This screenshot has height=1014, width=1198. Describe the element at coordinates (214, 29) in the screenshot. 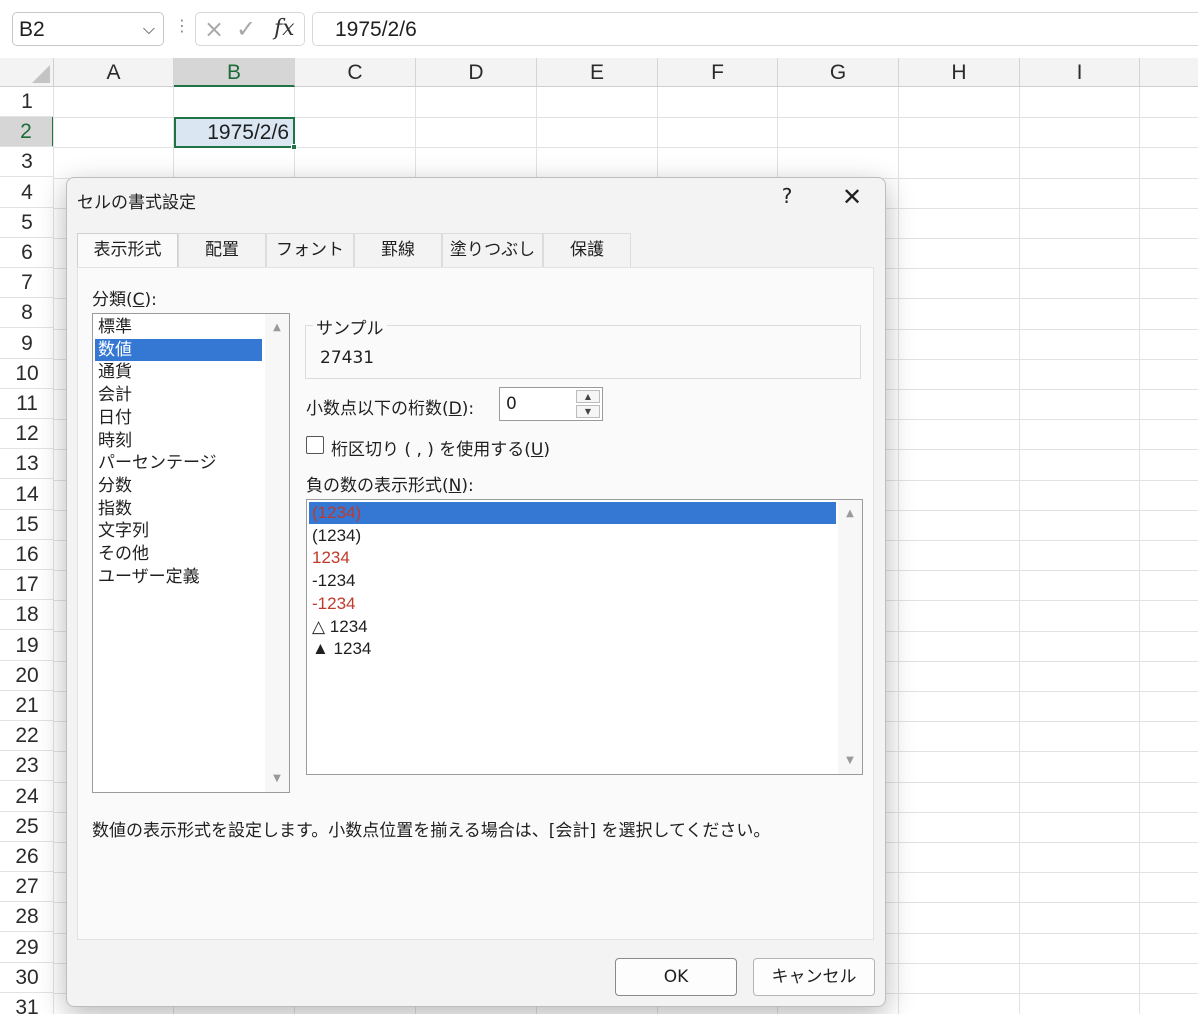

I see `cancel-icon: ×` at that location.